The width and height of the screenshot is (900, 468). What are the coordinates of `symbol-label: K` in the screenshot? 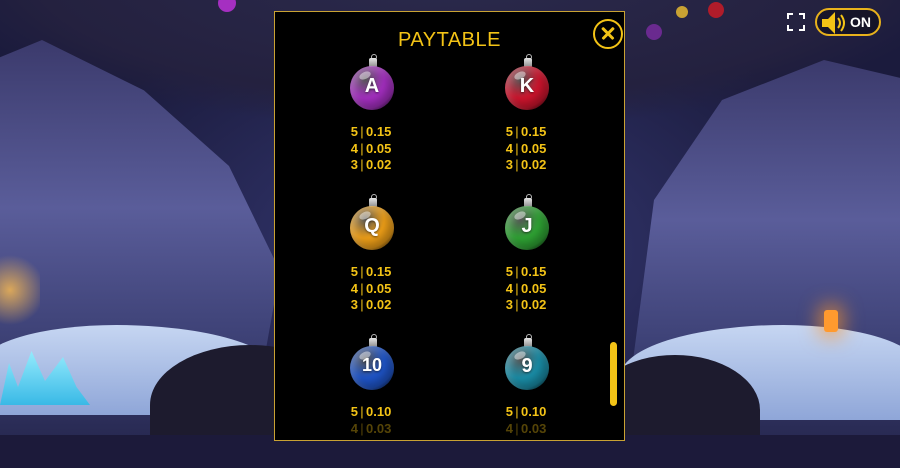 It's located at (527, 86).